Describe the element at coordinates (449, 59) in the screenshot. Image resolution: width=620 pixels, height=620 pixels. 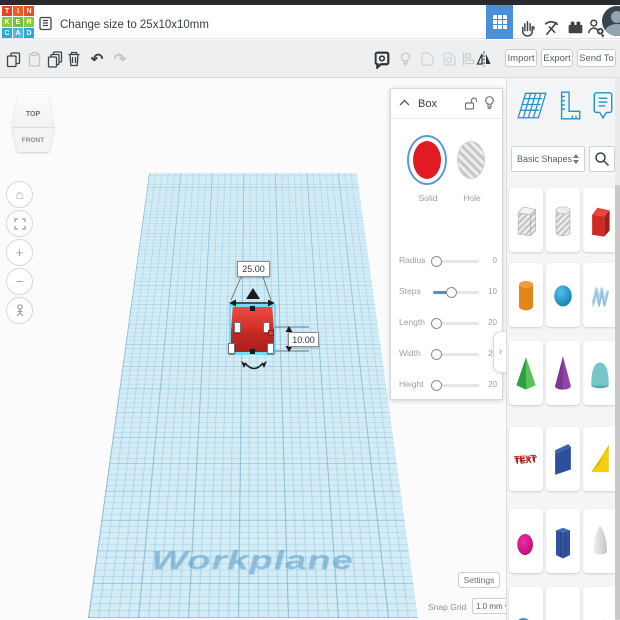
I see `ungroup-icon` at that location.